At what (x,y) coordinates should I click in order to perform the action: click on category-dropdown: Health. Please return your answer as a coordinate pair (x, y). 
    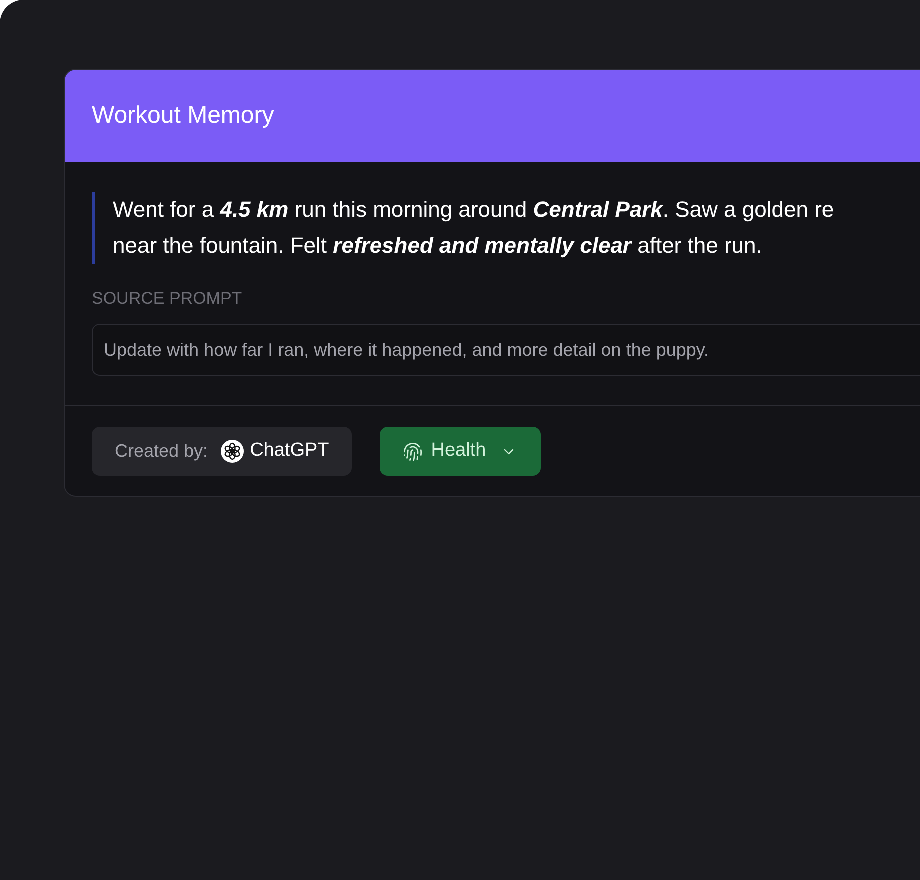
    Looking at the image, I should click on (461, 451).